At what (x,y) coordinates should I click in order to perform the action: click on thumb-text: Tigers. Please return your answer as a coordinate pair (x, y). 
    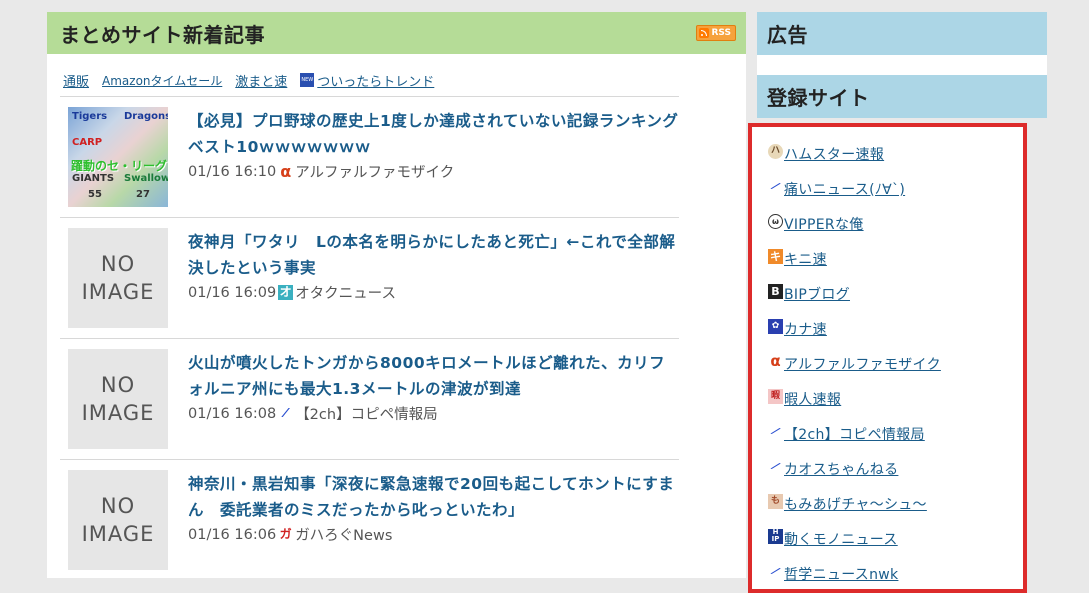
    Looking at the image, I should click on (90, 116).